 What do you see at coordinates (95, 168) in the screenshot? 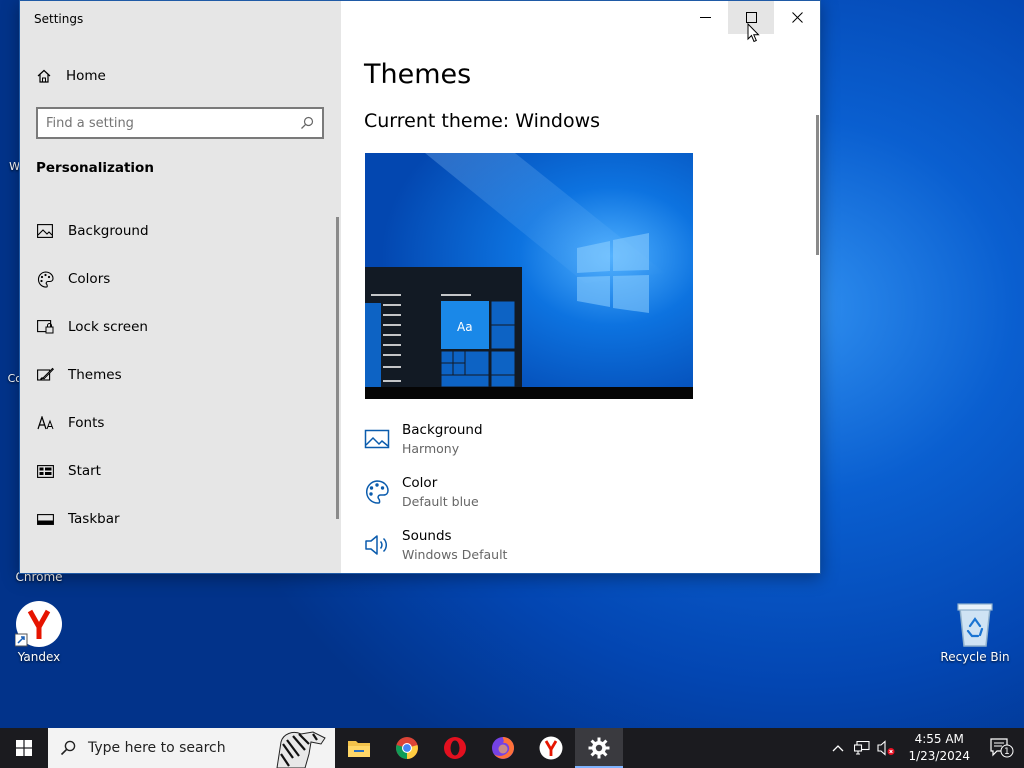
I see `section-heading: Personalization` at bounding box center [95, 168].